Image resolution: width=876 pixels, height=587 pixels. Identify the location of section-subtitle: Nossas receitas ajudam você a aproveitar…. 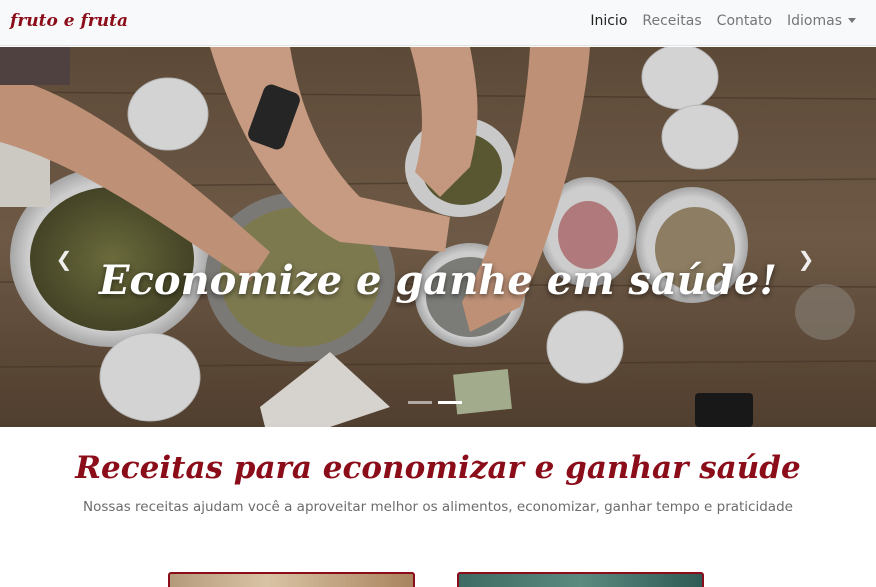
(438, 507).